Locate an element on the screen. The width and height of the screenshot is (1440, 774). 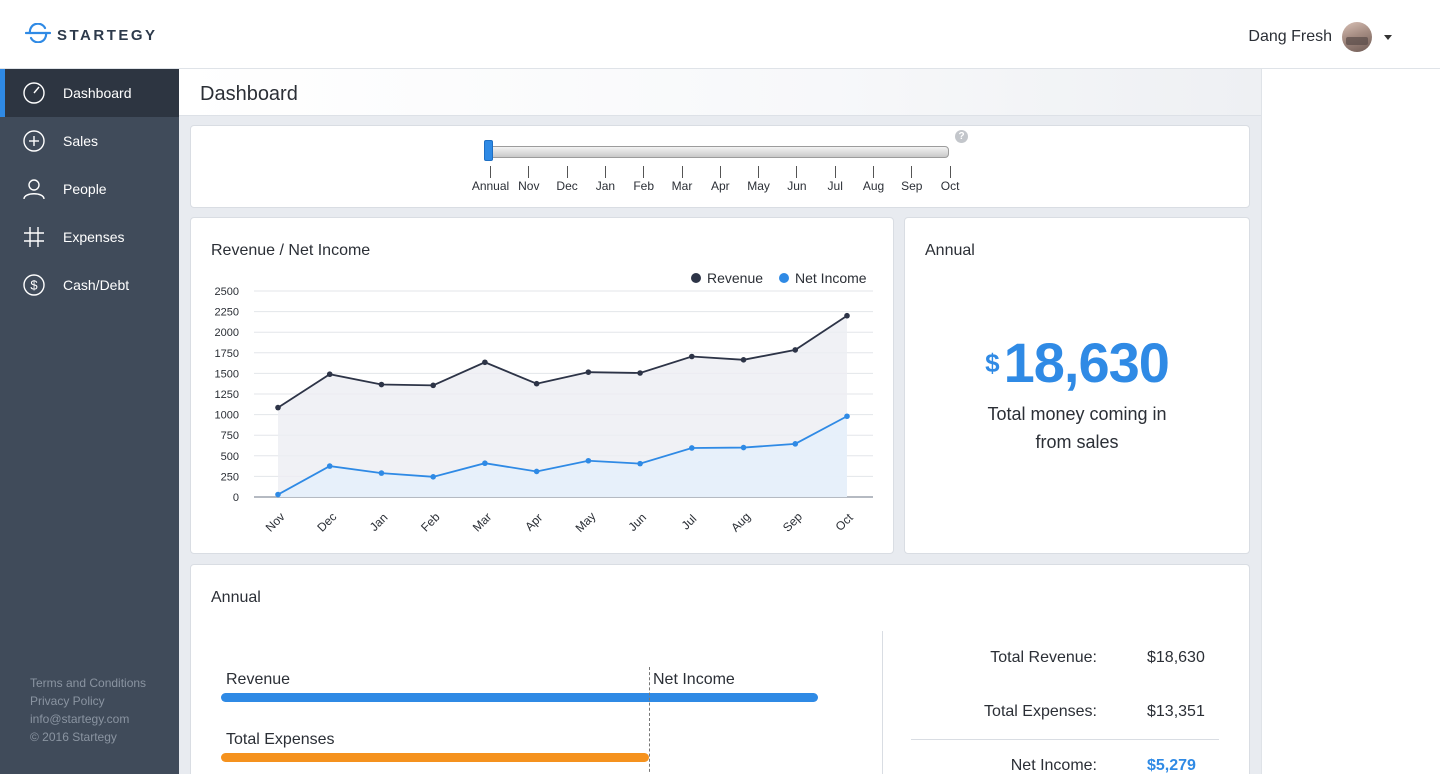
y-tick-label: 2250 is located at coordinates (227, 313).